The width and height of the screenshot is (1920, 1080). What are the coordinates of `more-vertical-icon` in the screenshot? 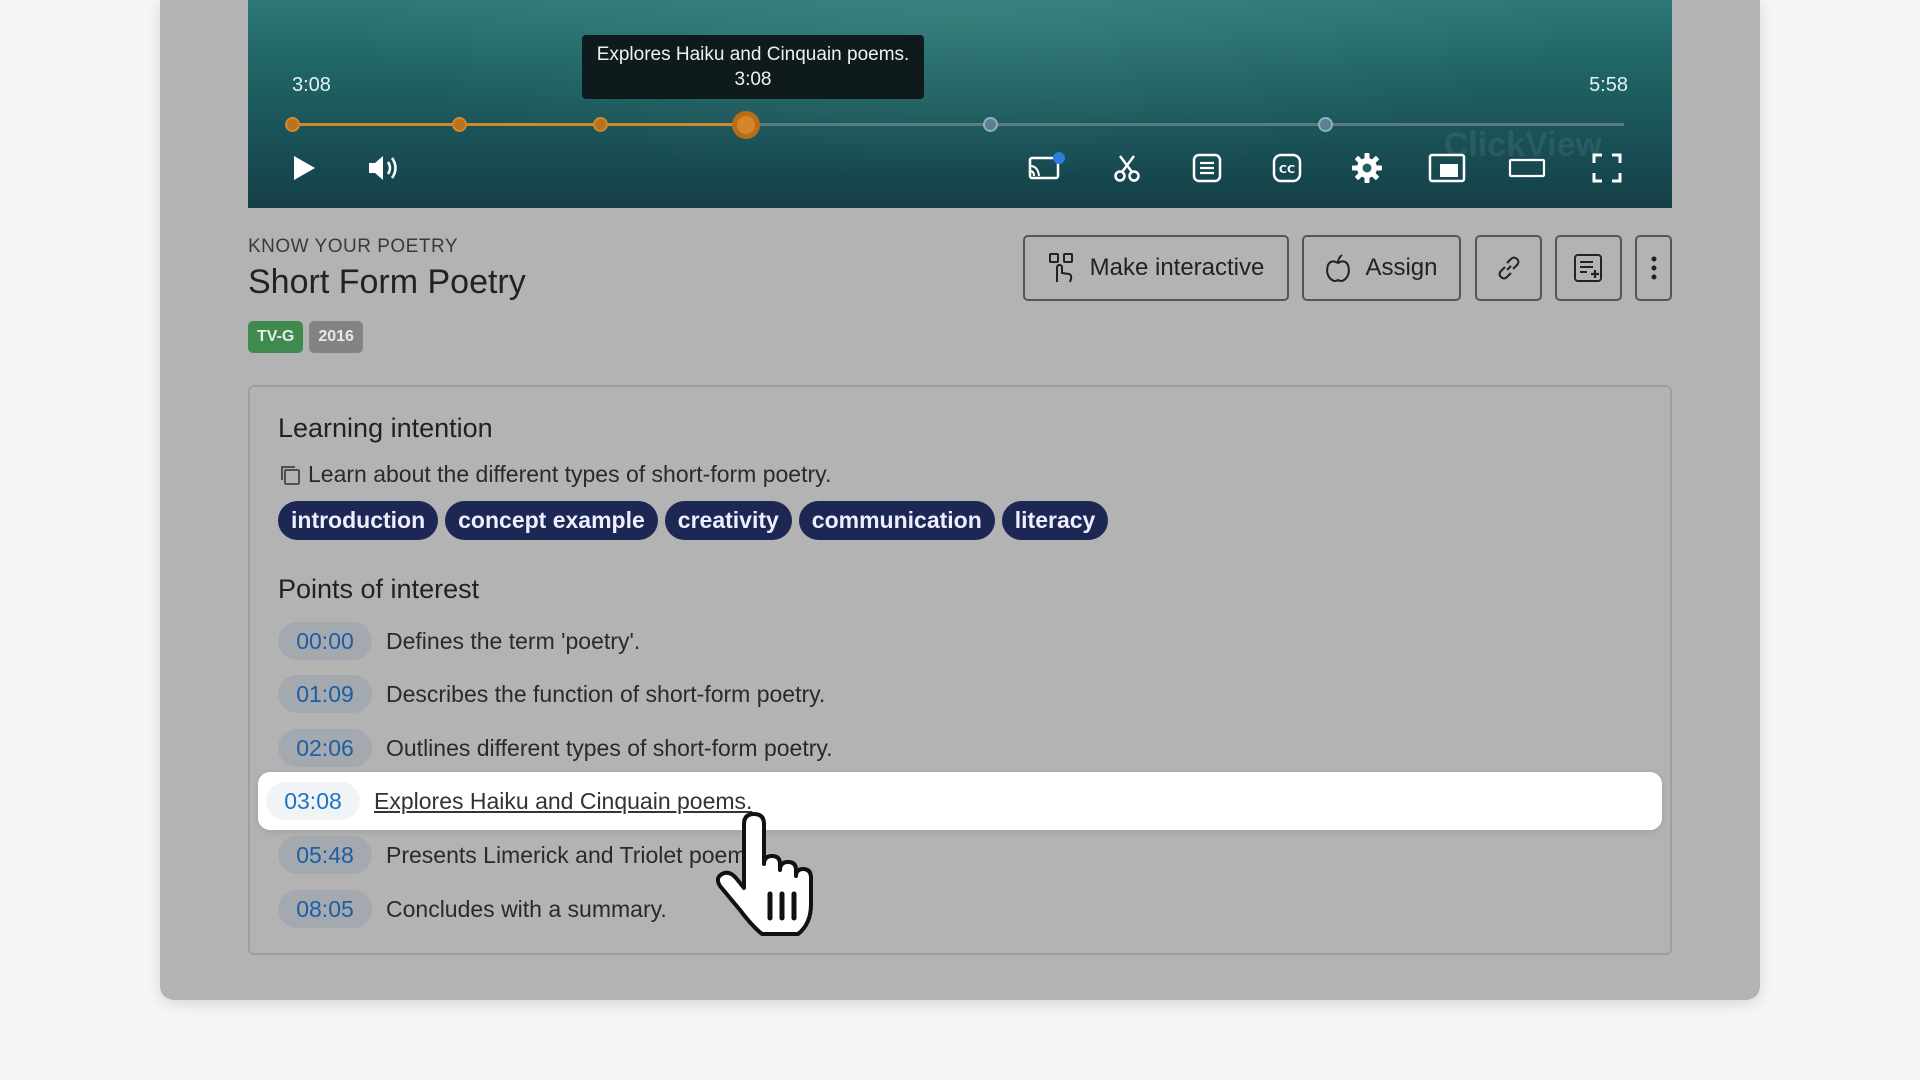 It's located at (1653, 268).